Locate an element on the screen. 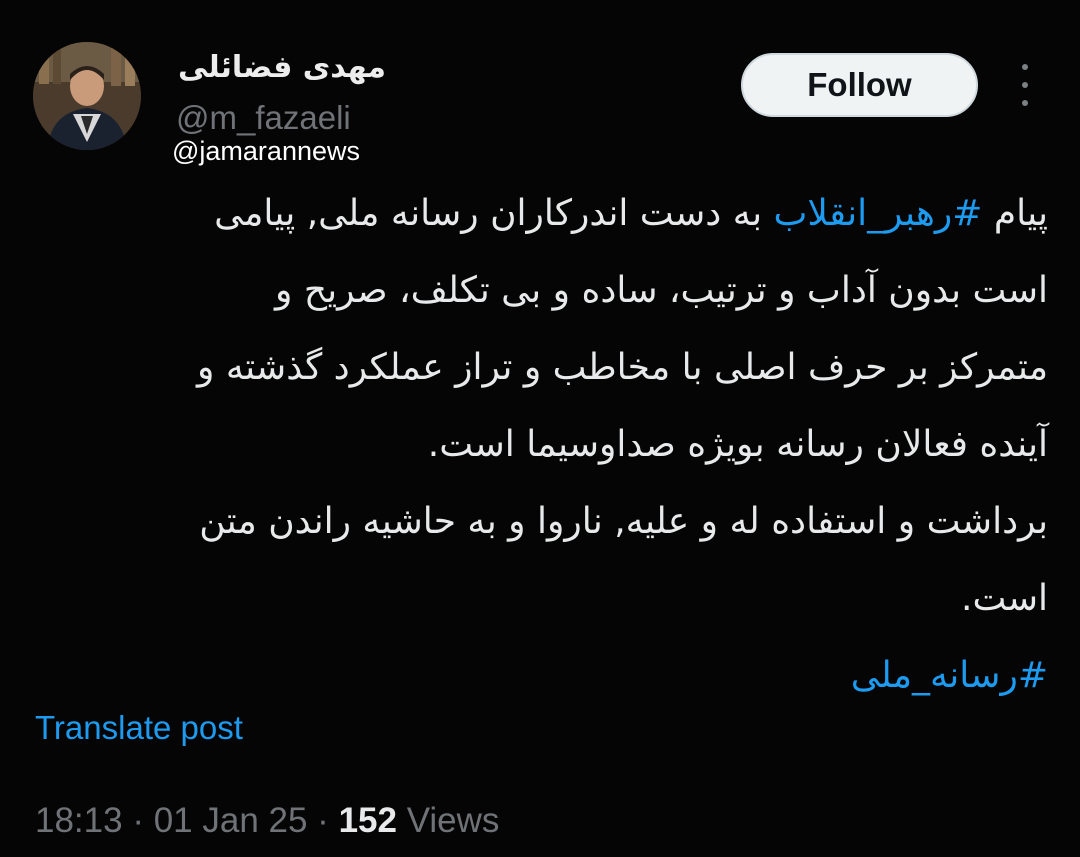 This screenshot has width=1080, height=857. tweet-line-7: #رسانه_ملی is located at coordinates (539, 675).